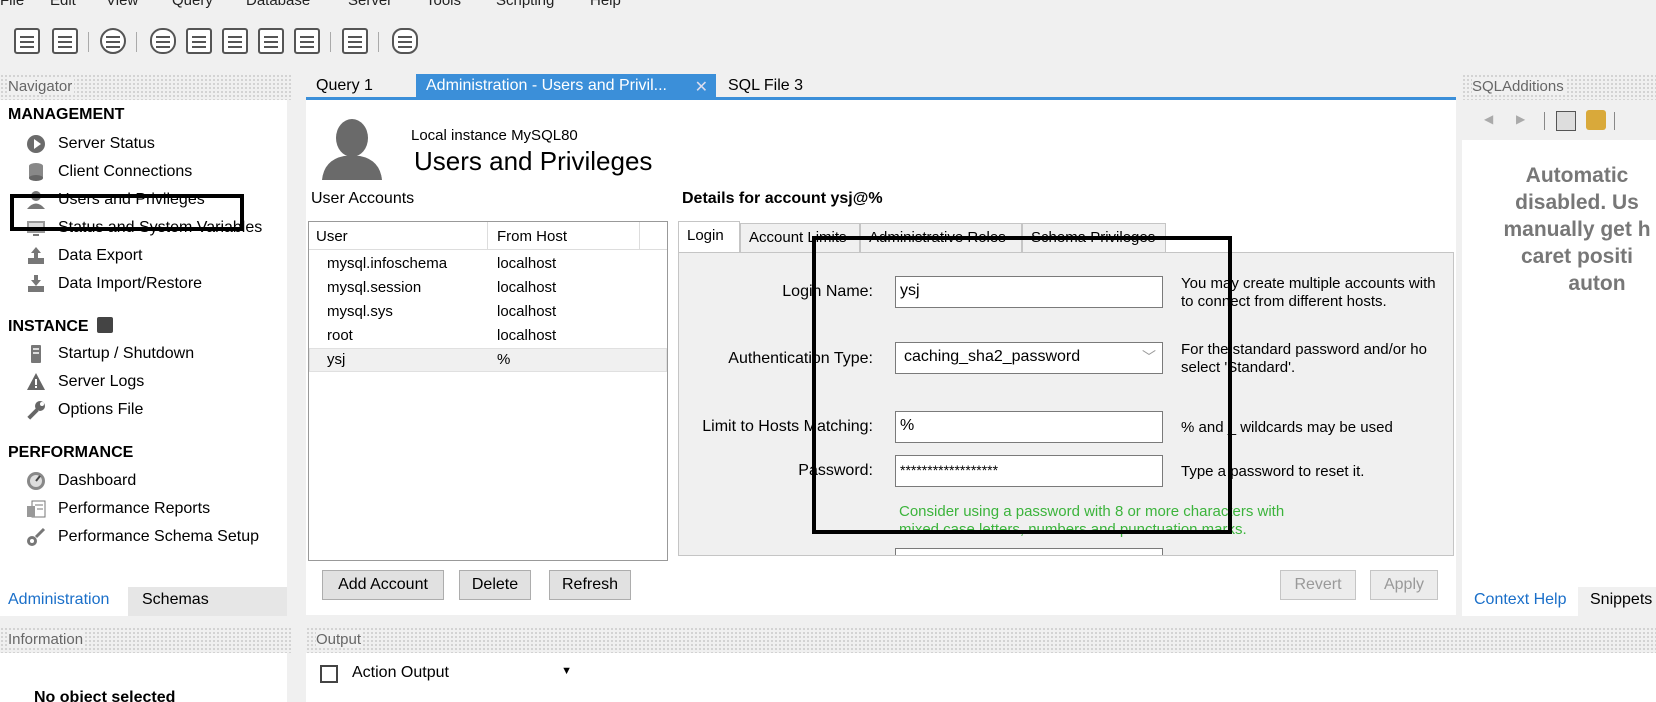 This screenshot has height=702, width=1656. What do you see at coordinates (90, 144) in the screenshot?
I see `nav-server-status: Server Status` at bounding box center [90, 144].